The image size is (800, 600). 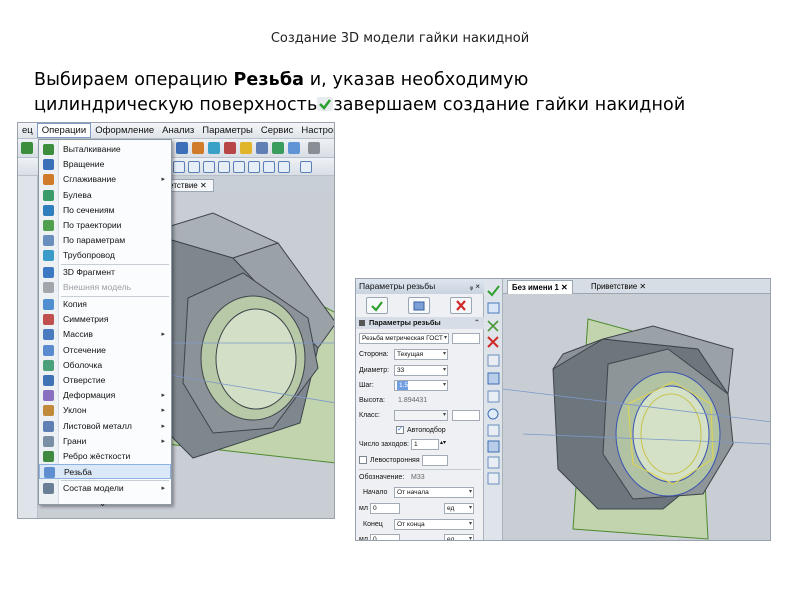 What do you see at coordinates (48, 241) in the screenshot?
I see `params-icon` at bounding box center [48, 241].